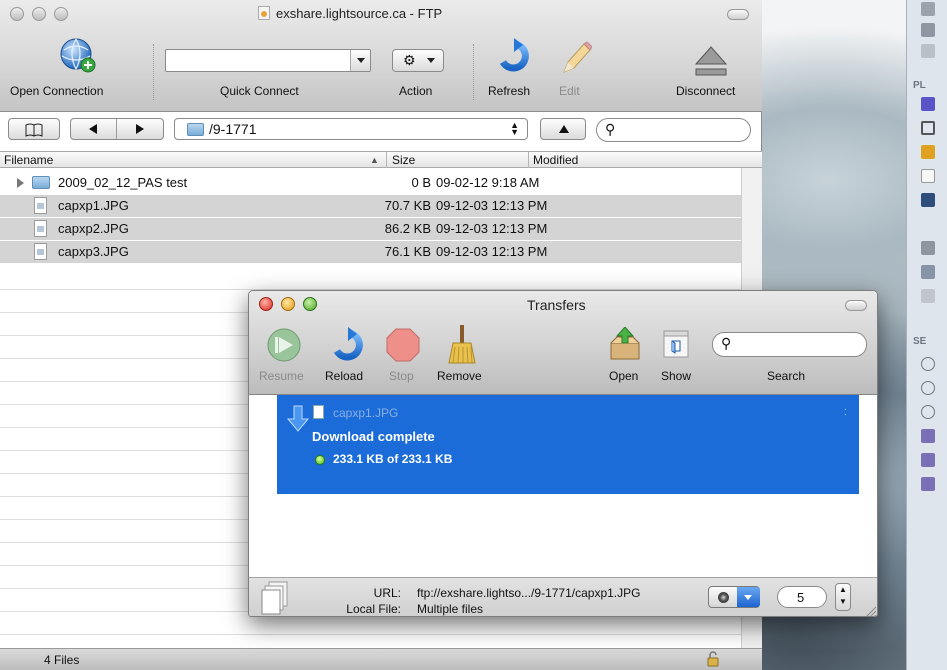 The width and height of the screenshot is (947, 670). Describe the element at coordinates (568, 535) in the screenshot. I see `transfer-list-empty-area` at that location.